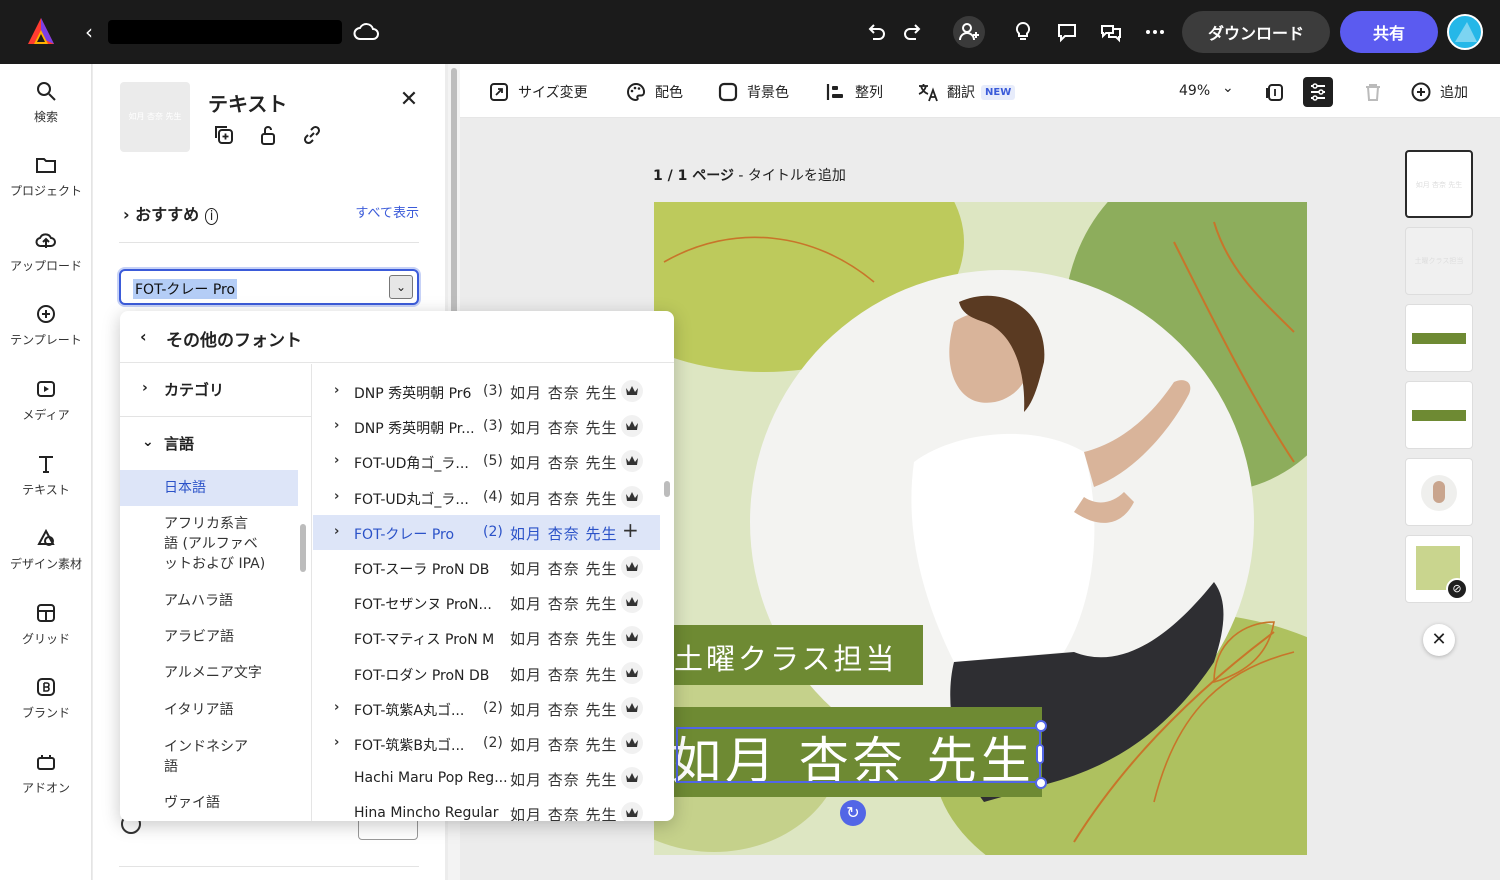 The image size is (1500, 880). I want to click on page-title-input: タイトルを追加, so click(797, 176).